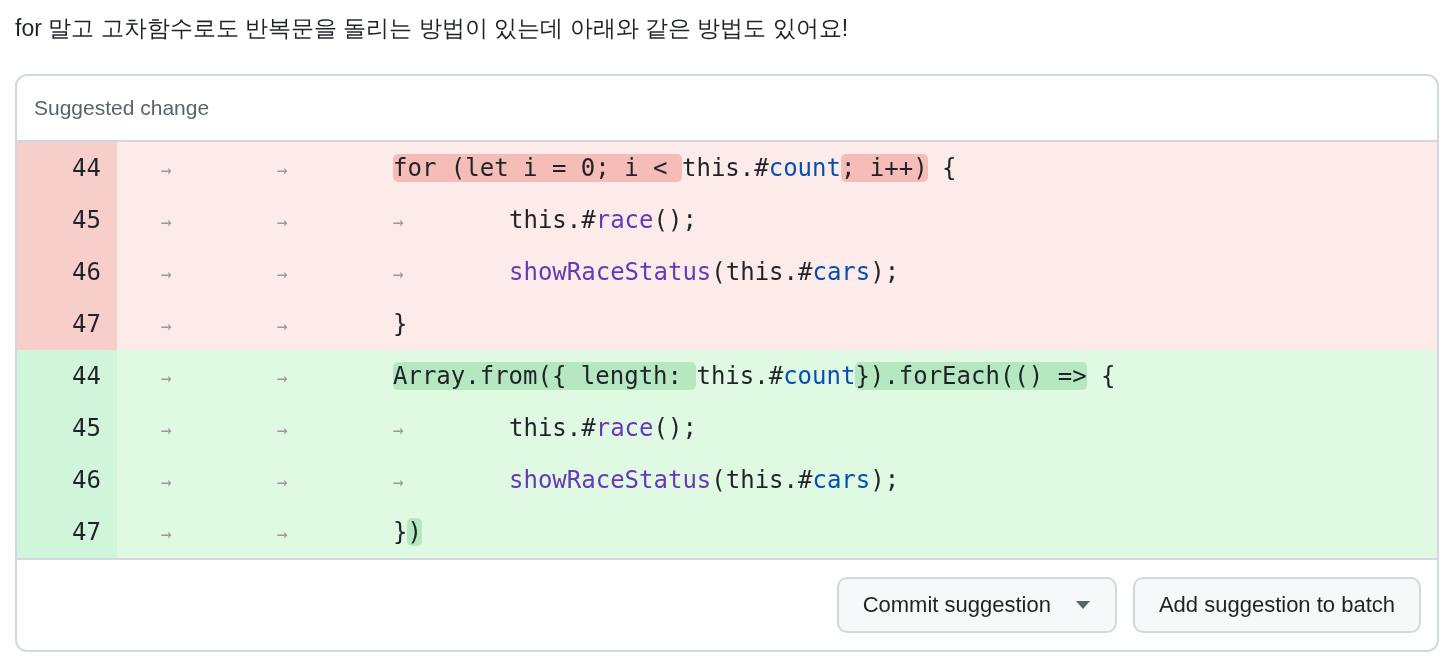 This screenshot has height=668, width=1454. Describe the element at coordinates (400, 324) in the screenshot. I see `code-line: }` at that location.